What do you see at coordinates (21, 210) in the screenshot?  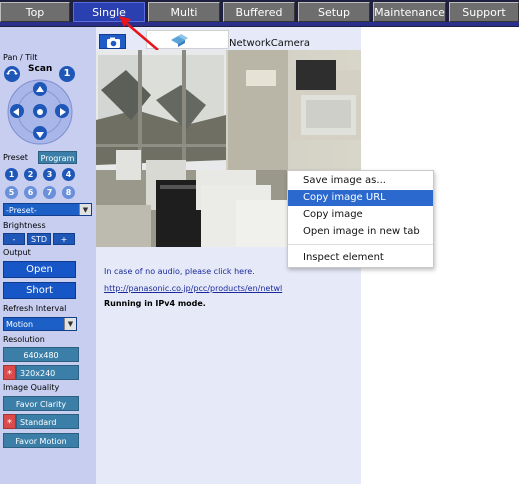 I see `preset-select-value: -Preset-` at bounding box center [21, 210].